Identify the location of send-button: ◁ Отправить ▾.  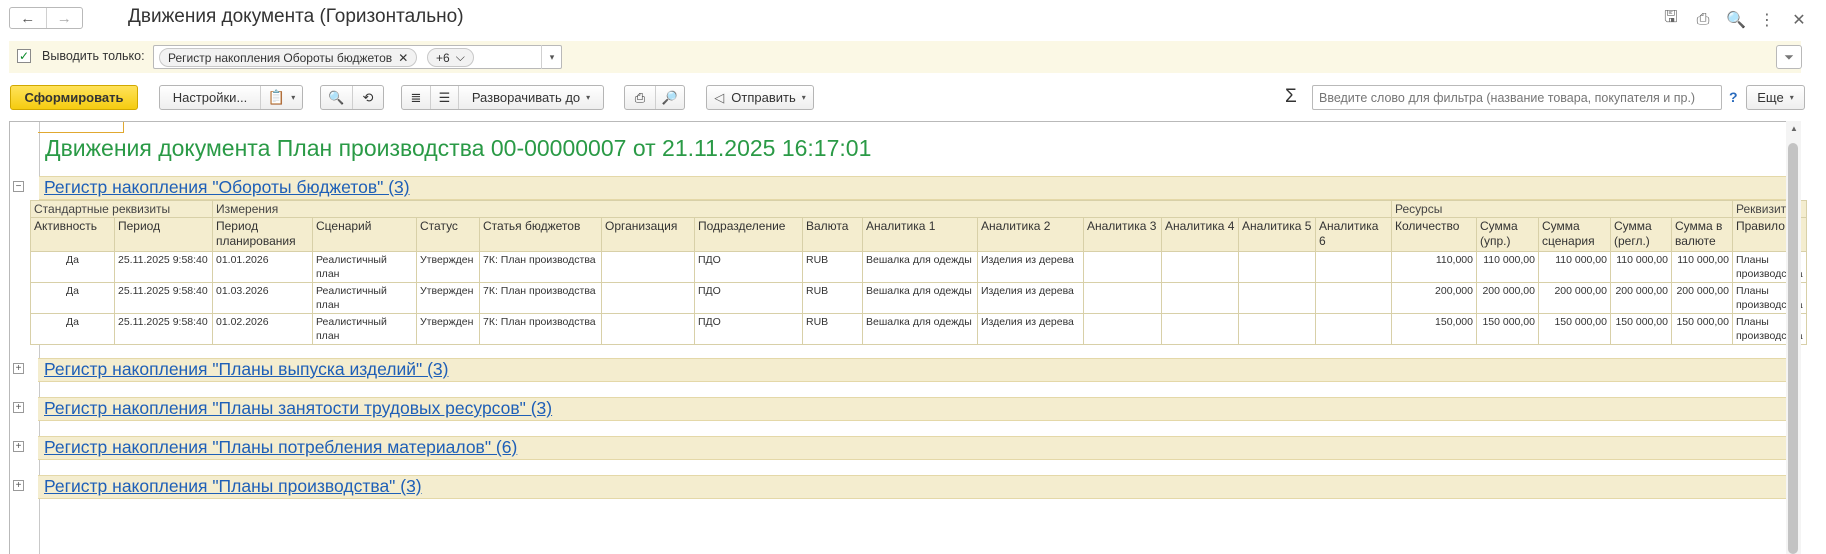
(760, 97).